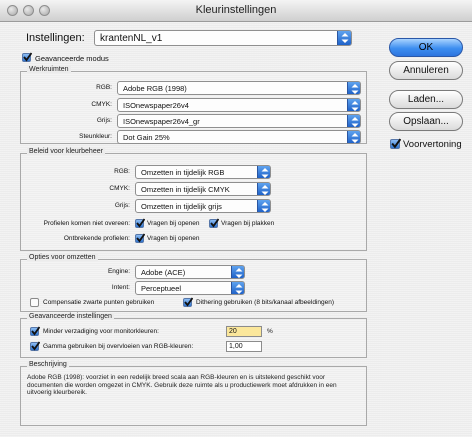 Image resolution: width=472 pixels, height=437 pixels. What do you see at coordinates (188, 302) in the screenshot?
I see `dither-checkbox` at bounding box center [188, 302].